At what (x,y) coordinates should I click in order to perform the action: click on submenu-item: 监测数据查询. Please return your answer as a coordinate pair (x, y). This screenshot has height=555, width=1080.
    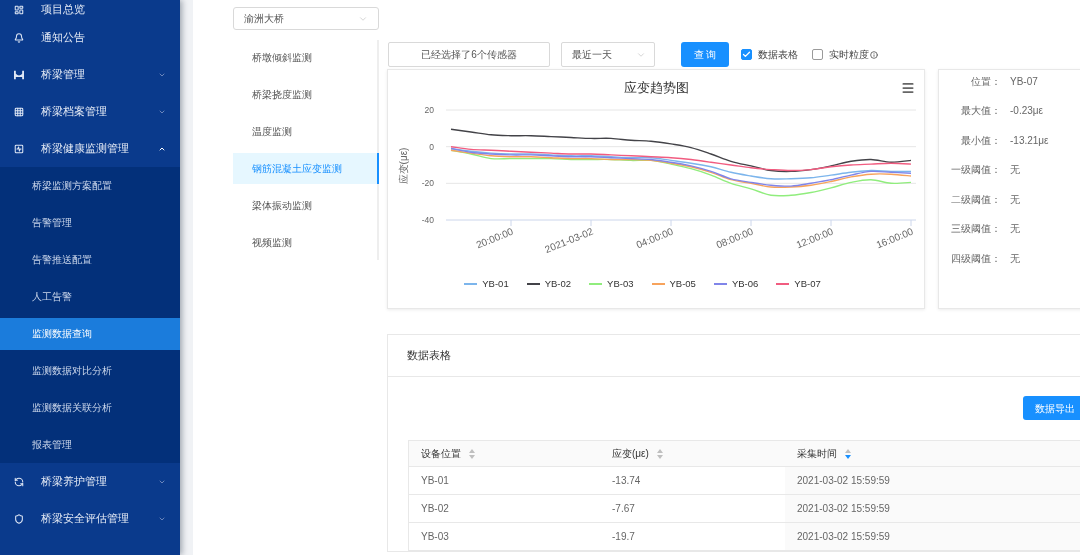
    Looking at the image, I should click on (90, 333).